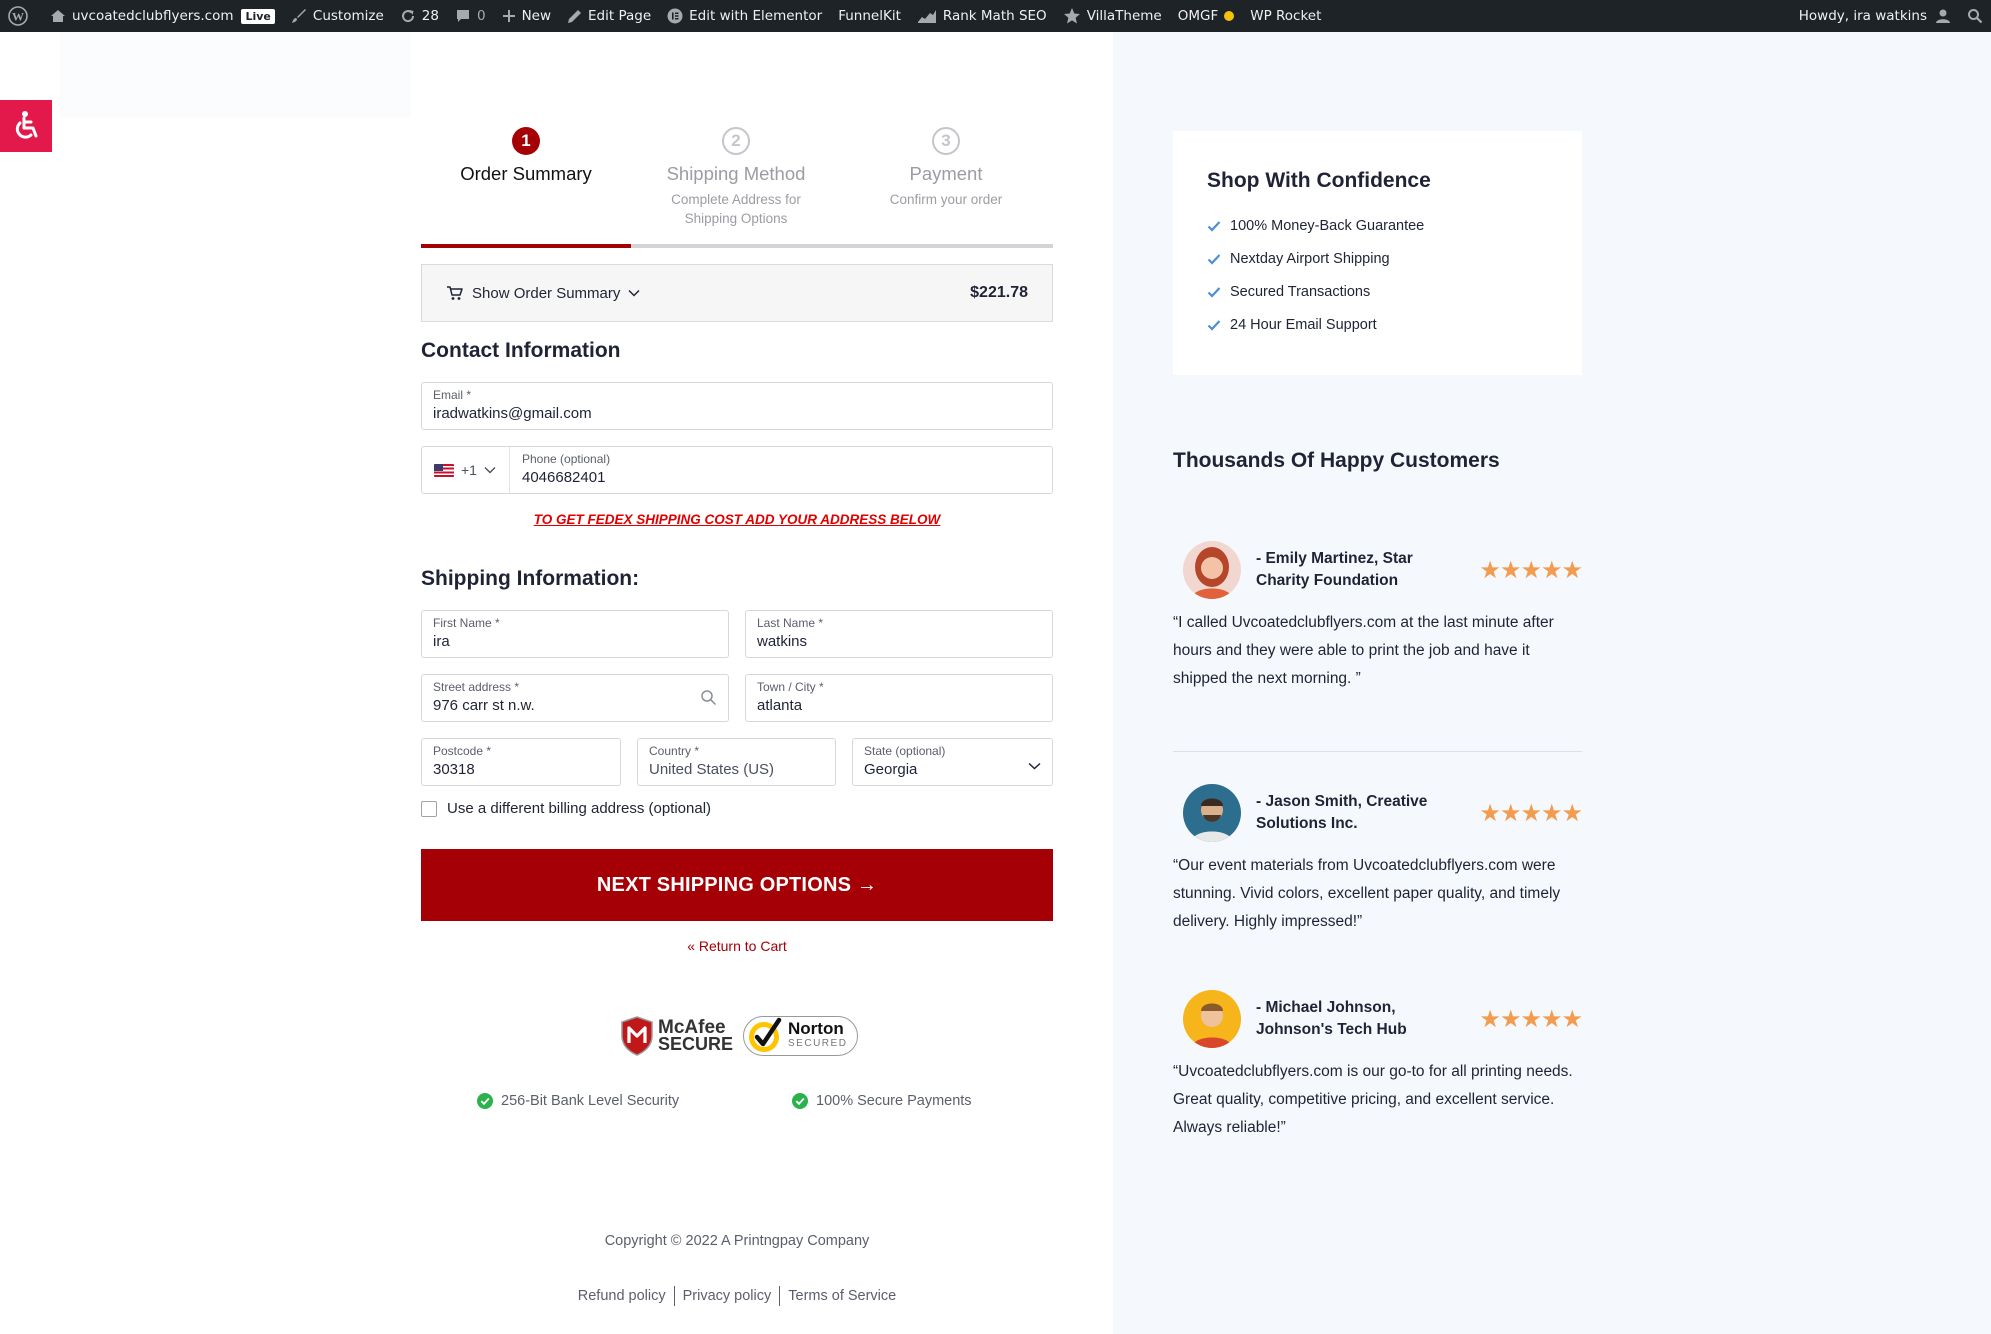 This screenshot has width=1991, height=1334. What do you see at coordinates (737, 470) in the screenshot?
I see `phone-field: +1 Phone (optional) 4046682401` at bounding box center [737, 470].